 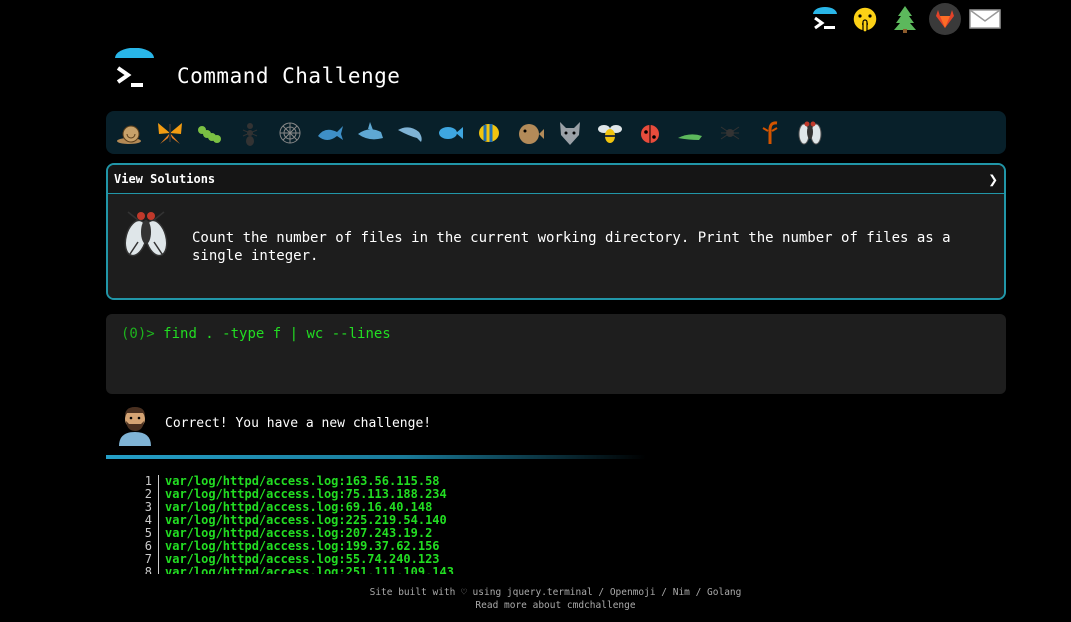 What do you see at coordinates (144, 570) in the screenshot?
I see `line-number: 8` at bounding box center [144, 570].